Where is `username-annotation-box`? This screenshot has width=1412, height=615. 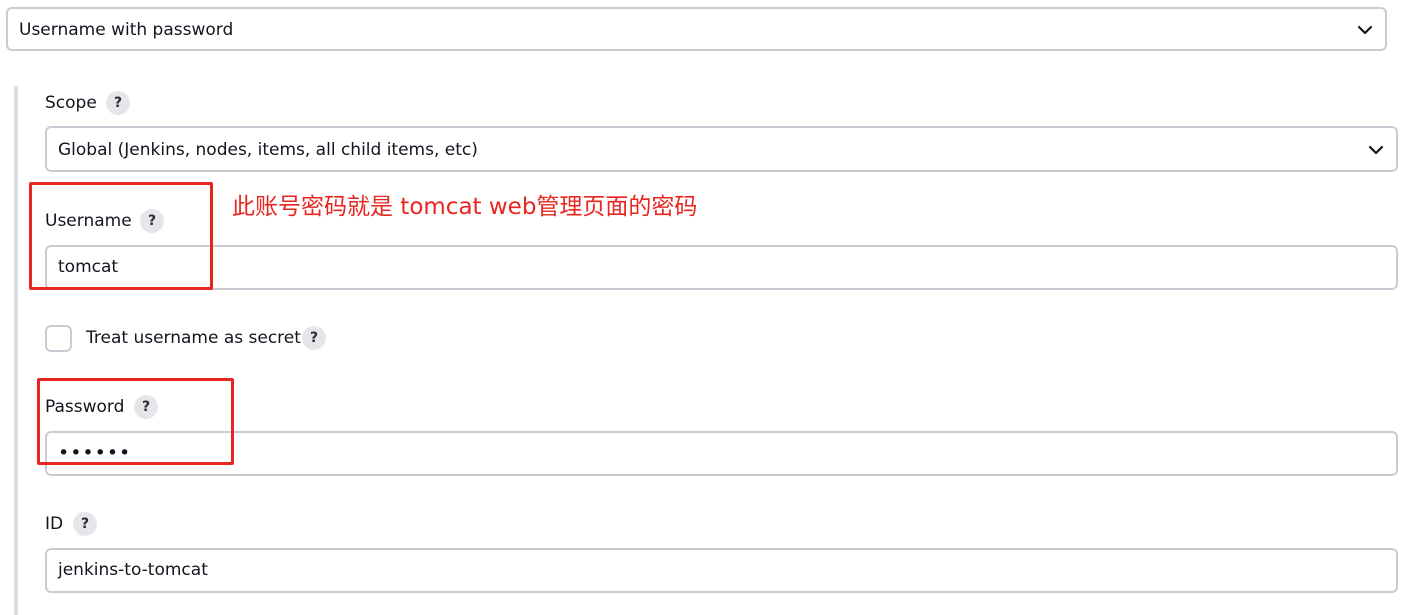 username-annotation-box is located at coordinates (121, 236).